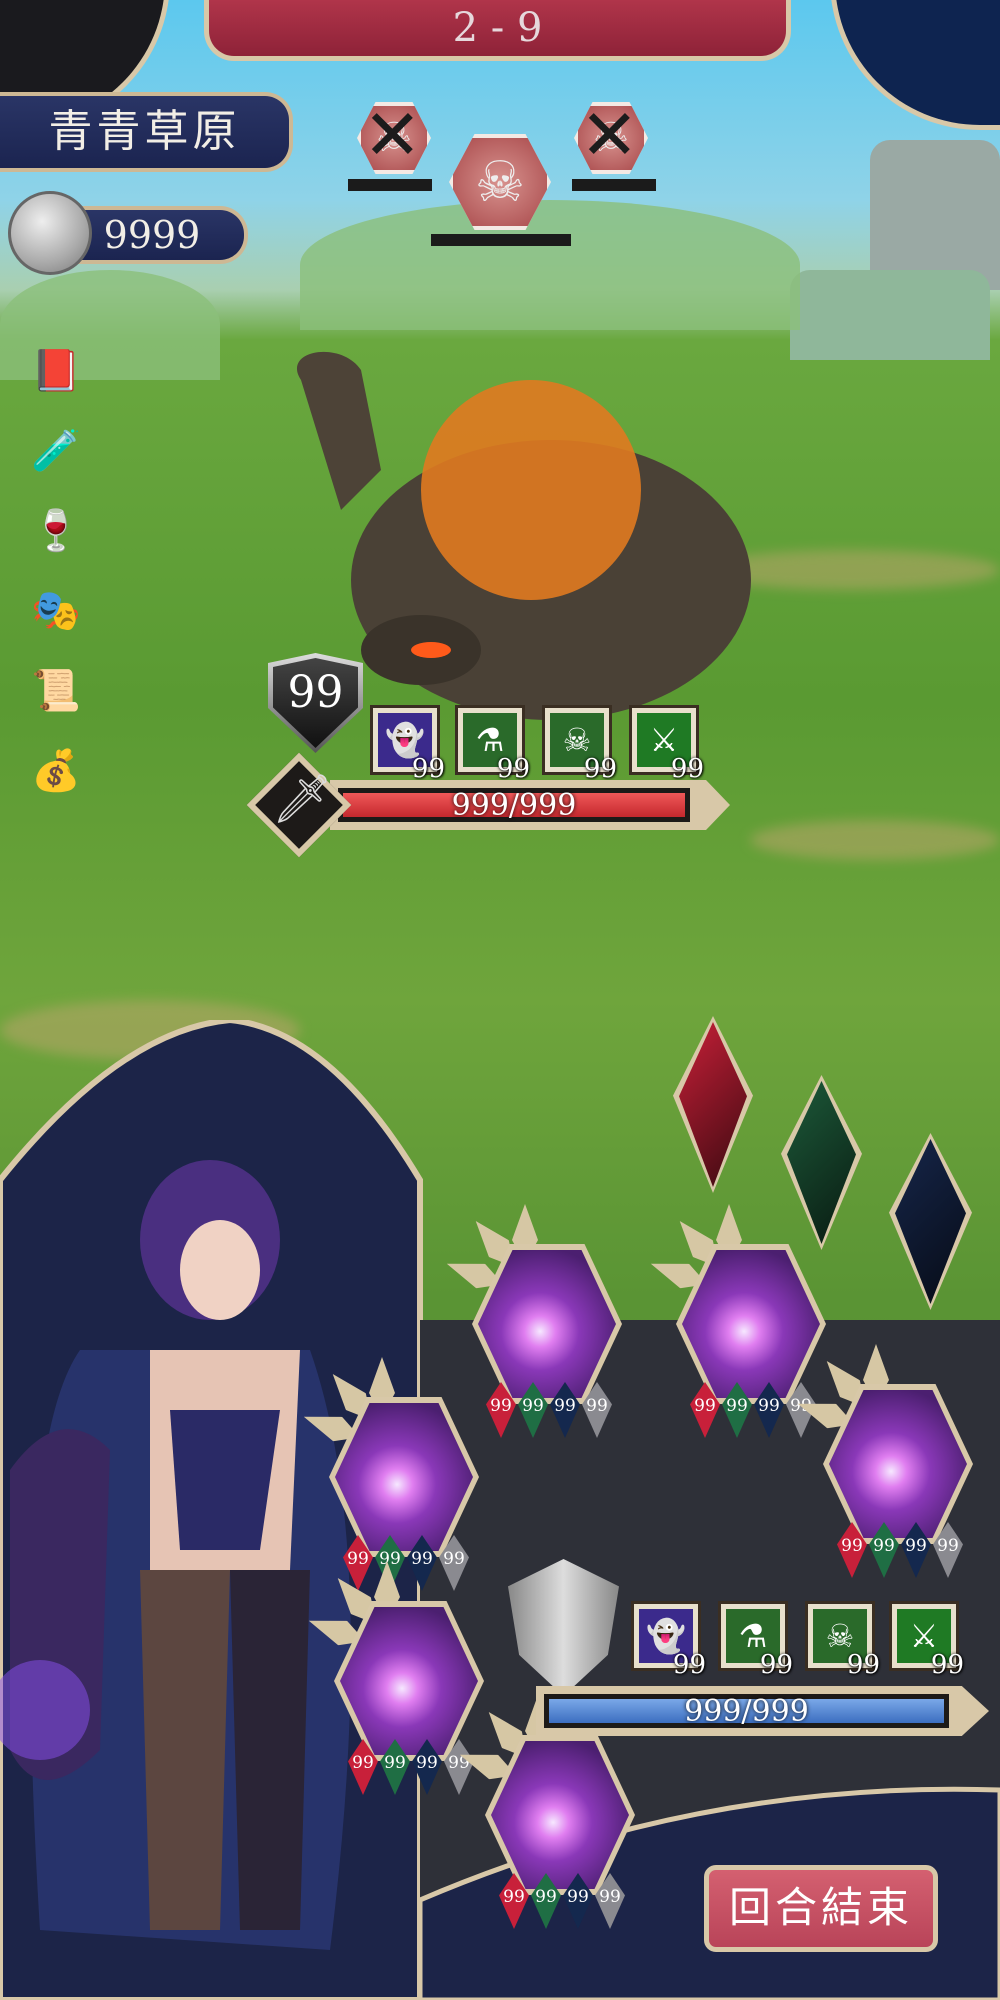 This screenshot has width=1000, height=2000. What do you see at coordinates (56, 530) in the screenshot?
I see `small-red-potion-icon: 🍷` at bounding box center [56, 530].